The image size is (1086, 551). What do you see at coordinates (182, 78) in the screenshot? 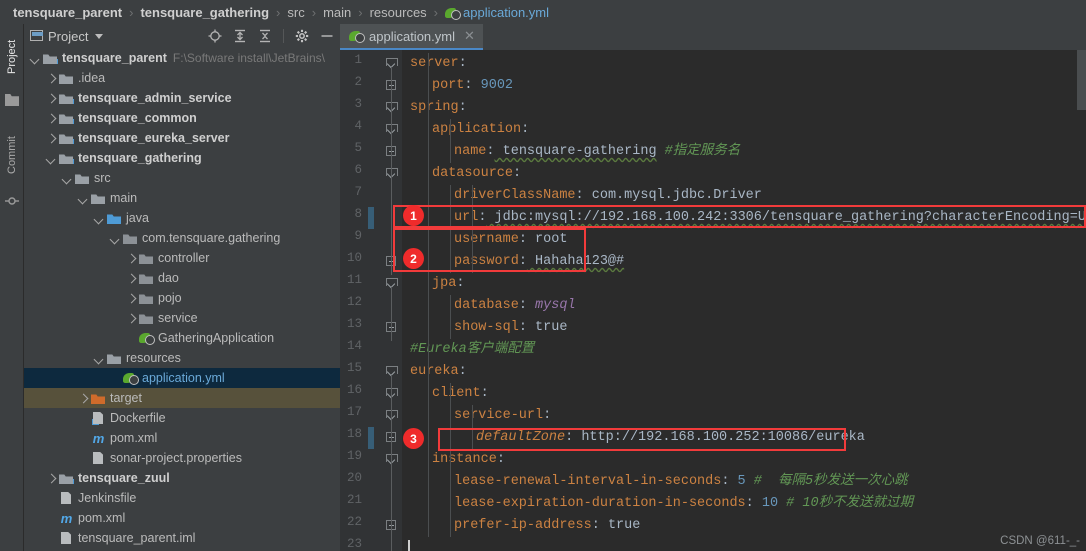
I see `tree-node--idea: .idea` at bounding box center [182, 78].